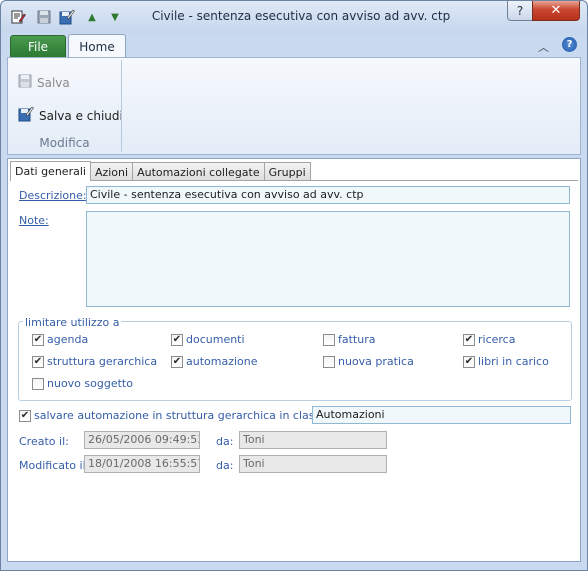  I want to click on checkbox-ricerca-label: ricerca, so click(497, 339).